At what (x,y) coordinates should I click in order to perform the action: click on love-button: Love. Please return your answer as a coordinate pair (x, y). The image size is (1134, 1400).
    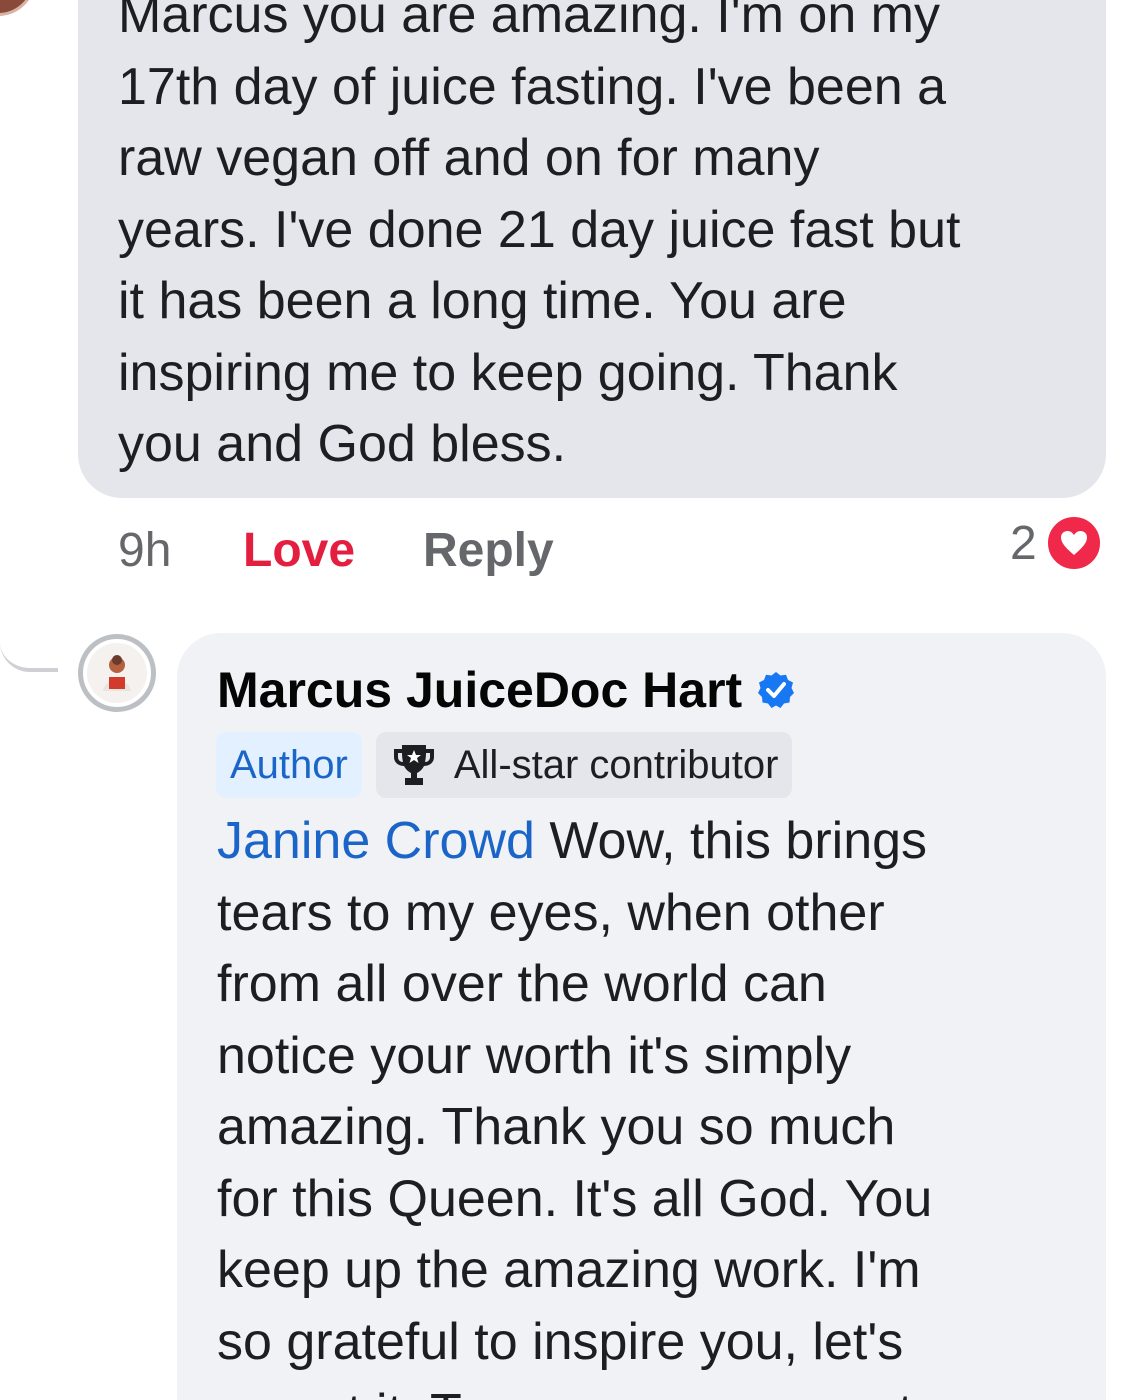
    Looking at the image, I should click on (333, 550).